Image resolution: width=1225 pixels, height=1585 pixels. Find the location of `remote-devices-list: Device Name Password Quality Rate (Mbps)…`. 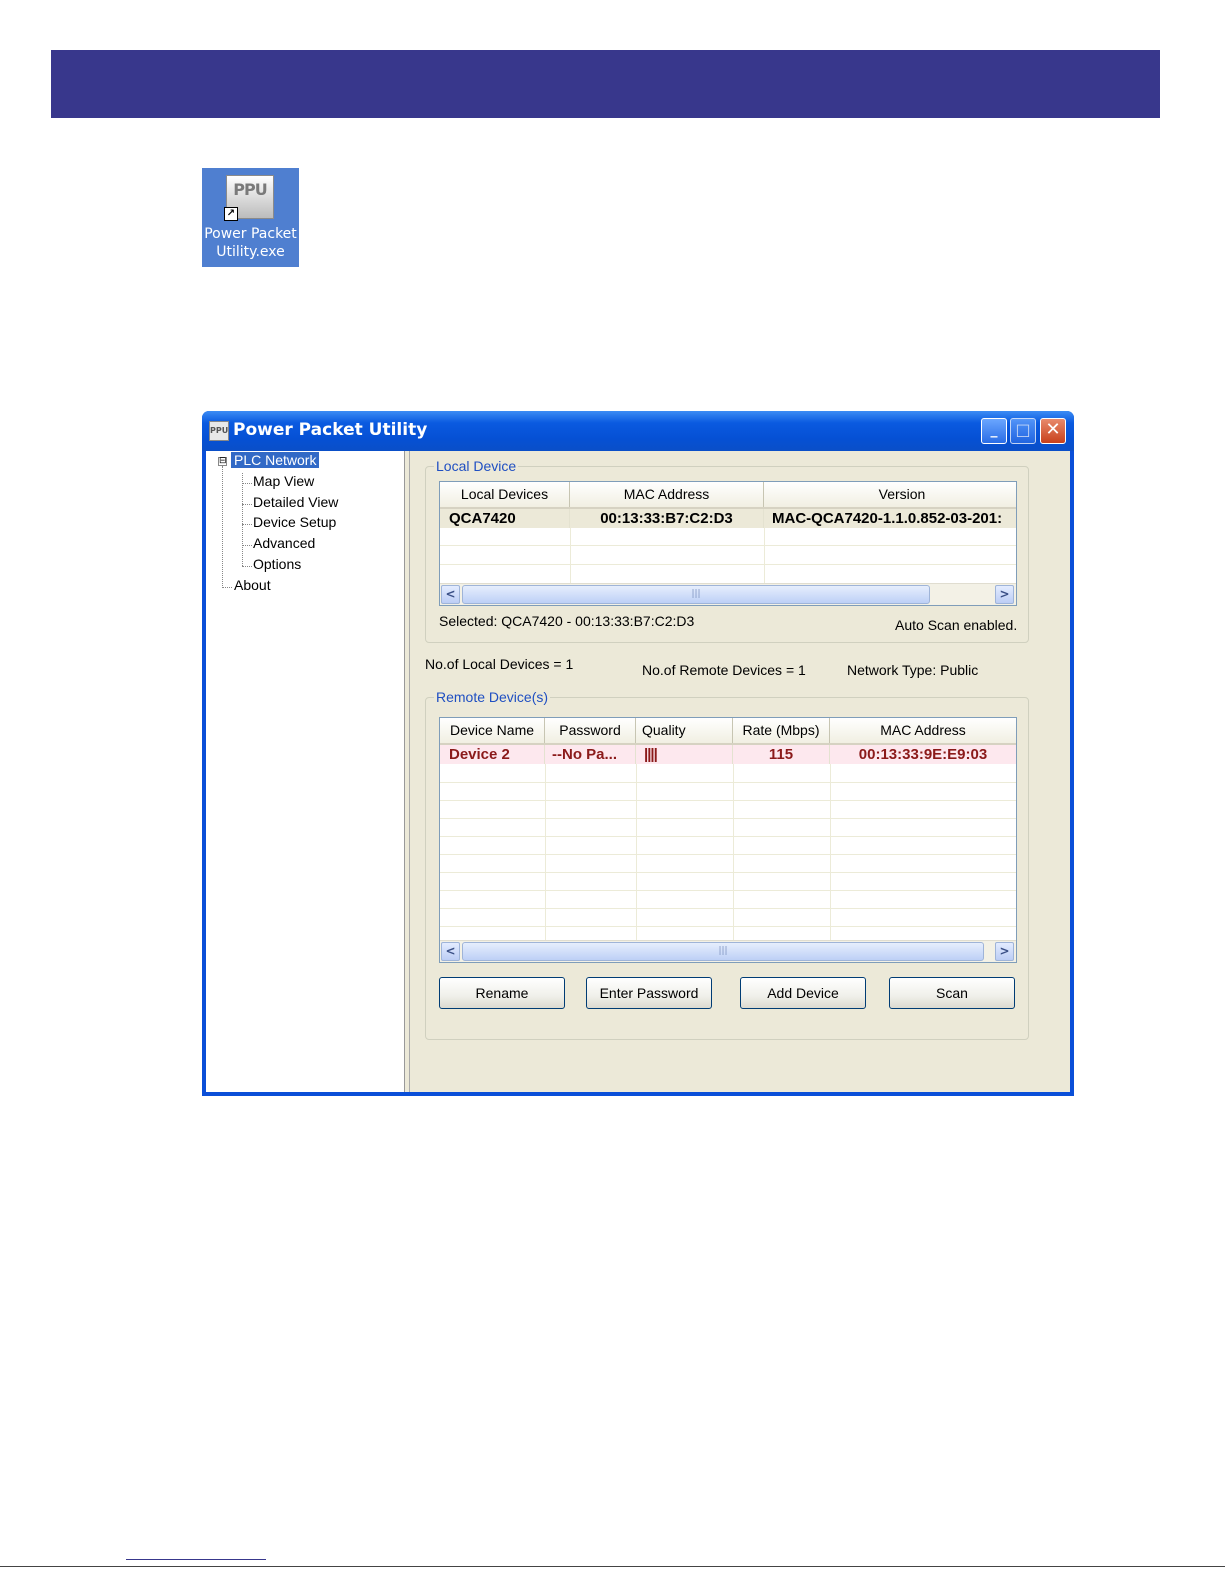

remote-devices-list: Device Name Password Quality Rate (Mbps)… is located at coordinates (728, 840).